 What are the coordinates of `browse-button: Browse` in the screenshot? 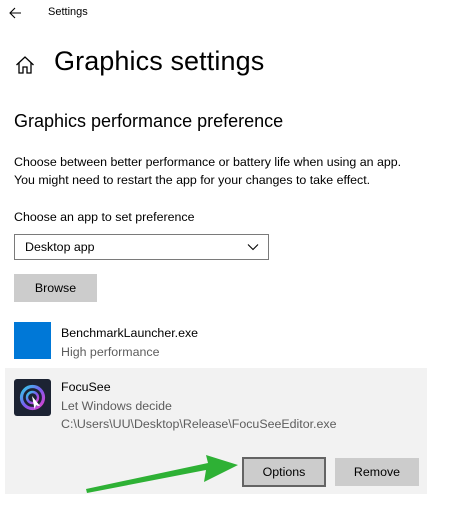 It's located at (55, 288).